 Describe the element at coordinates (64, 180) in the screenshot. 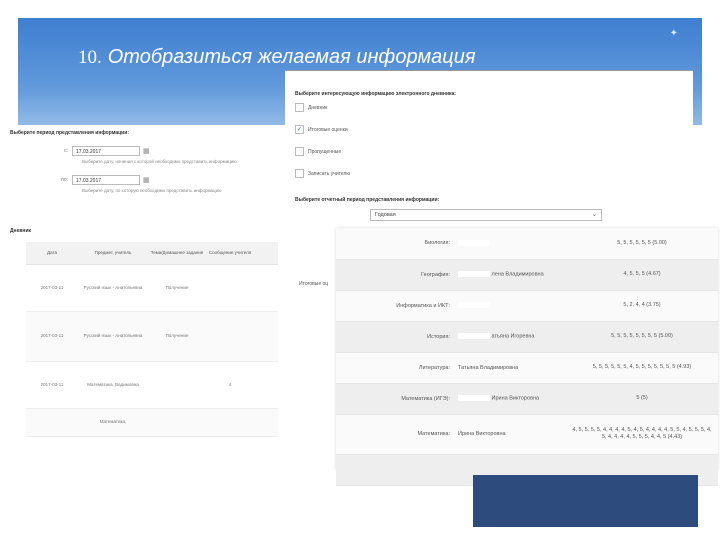

I see `to-prefix: по:` at that location.